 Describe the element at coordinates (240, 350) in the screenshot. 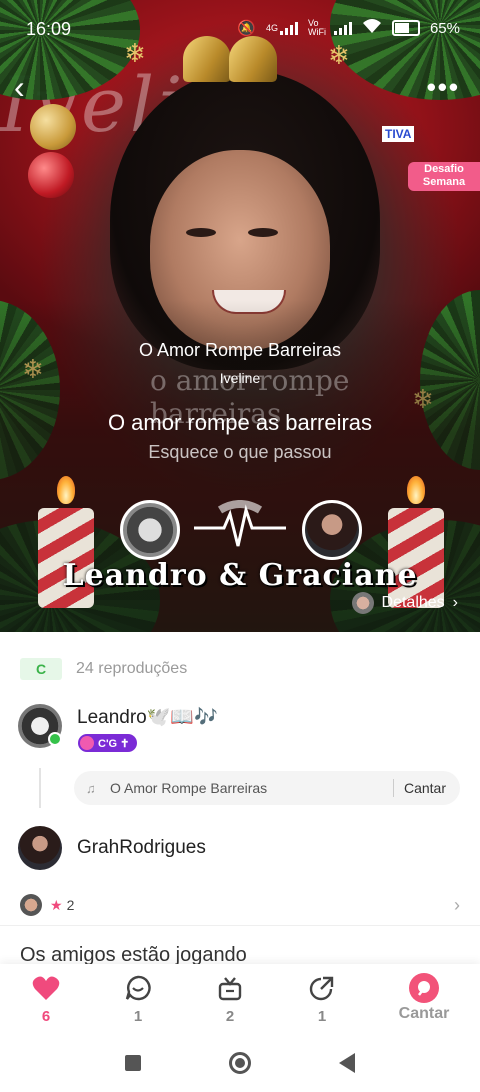

I see `song-title: O Amor Rompe Barreiras` at that location.